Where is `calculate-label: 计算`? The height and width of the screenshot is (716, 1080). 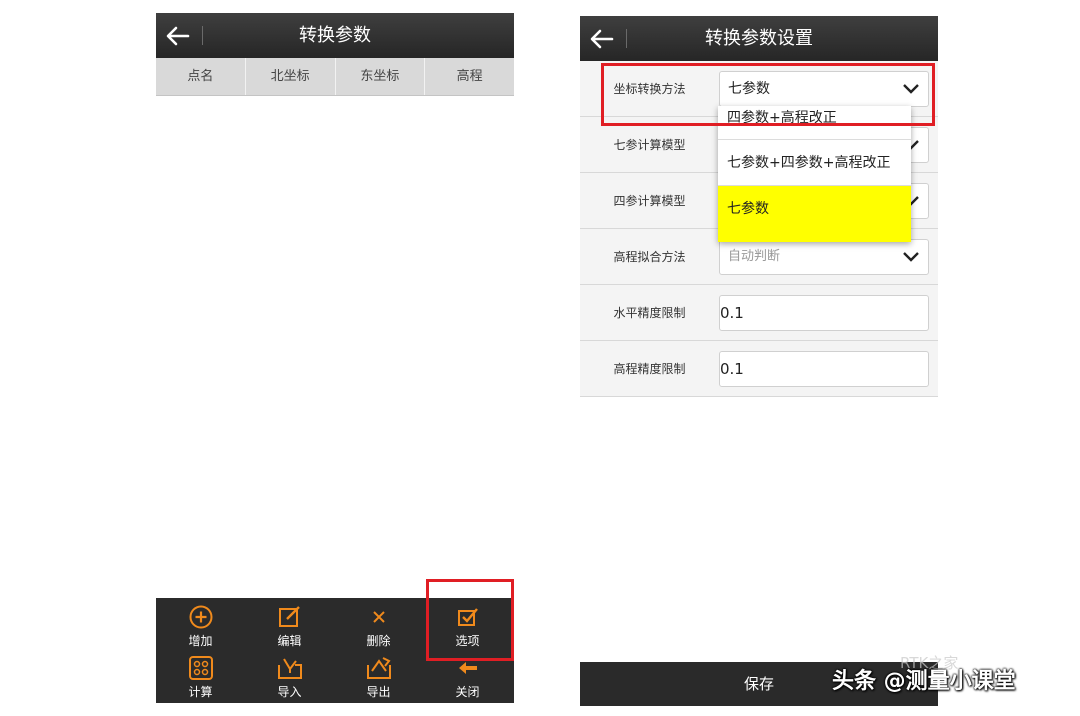
calculate-label: 计算 is located at coordinates (200, 692).